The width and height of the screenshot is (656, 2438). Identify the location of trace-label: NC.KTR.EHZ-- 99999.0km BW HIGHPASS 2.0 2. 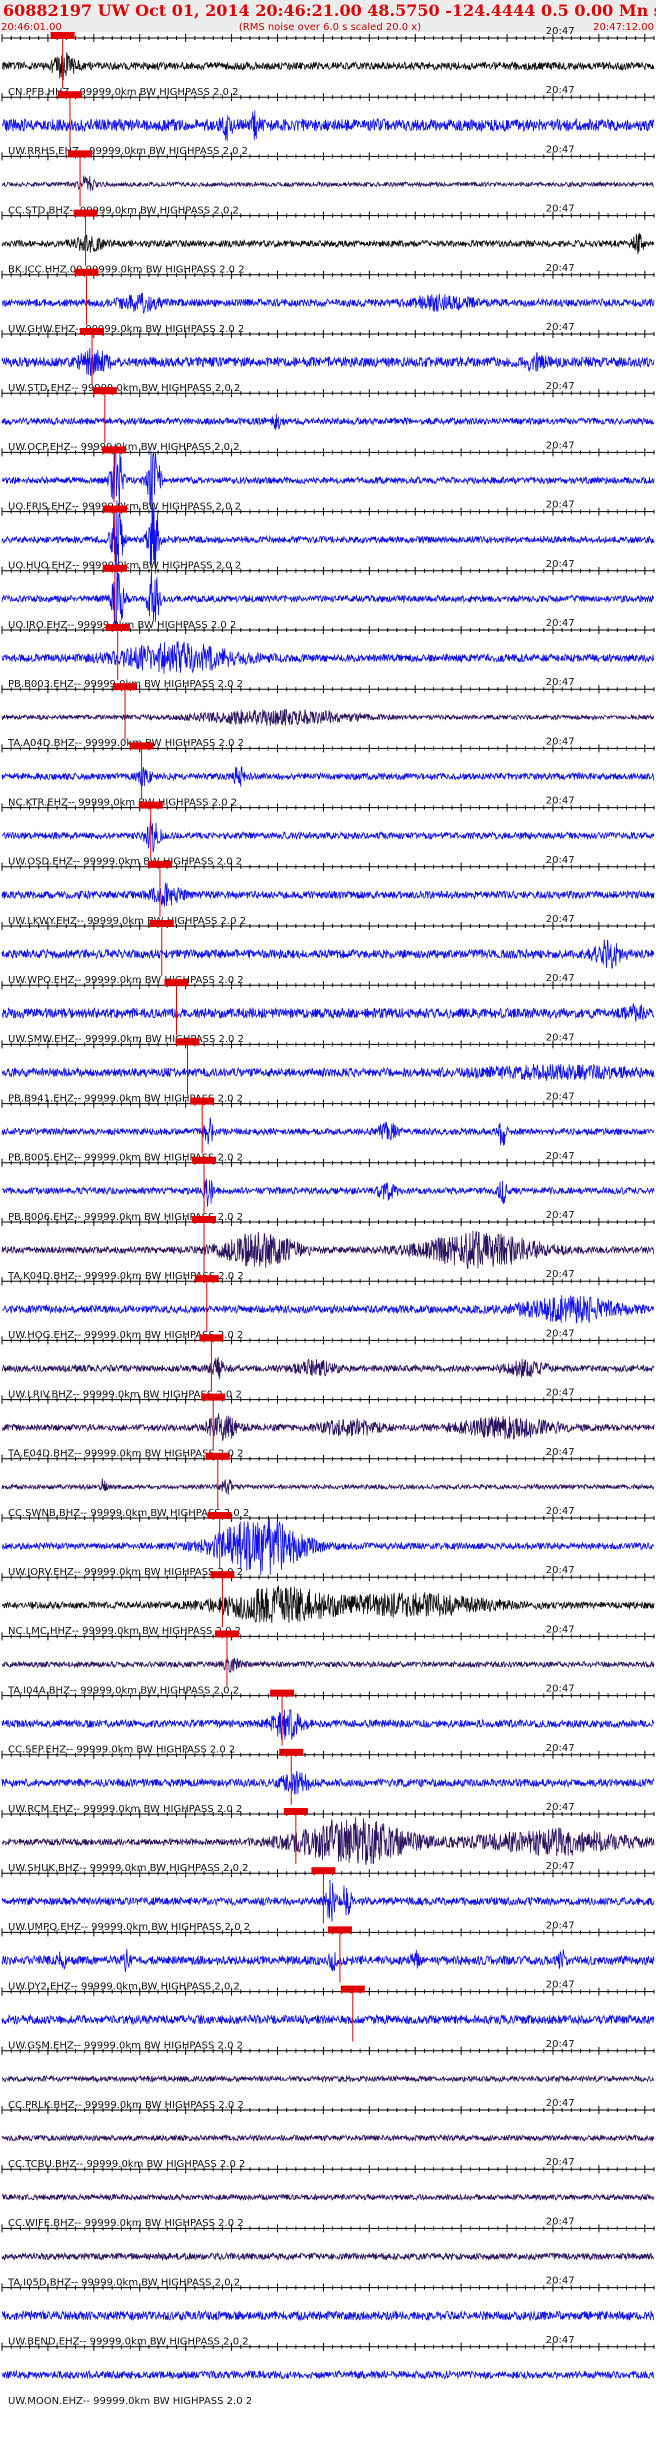
(122, 802).